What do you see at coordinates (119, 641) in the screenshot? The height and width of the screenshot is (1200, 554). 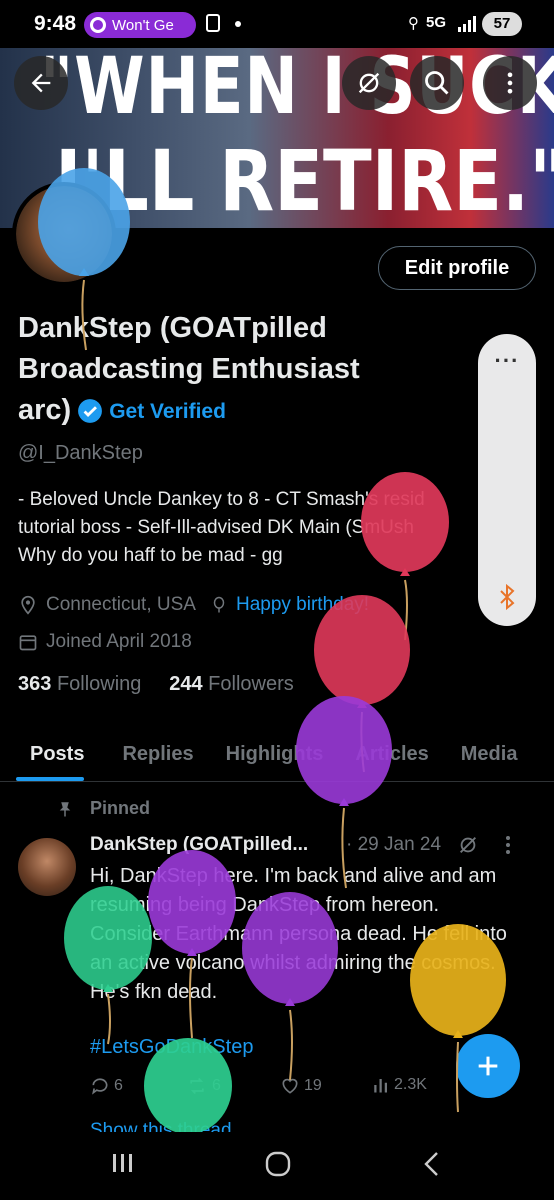 I see `profile-joined: Joined April 2018` at bounding box center [119, 641].